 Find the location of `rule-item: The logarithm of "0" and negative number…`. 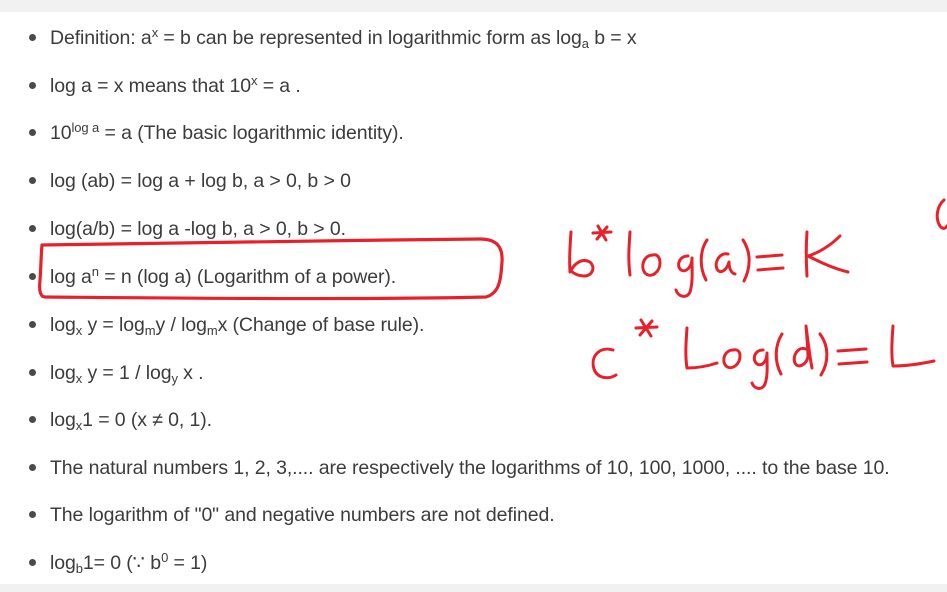

rule-item: The logarithm of "0" and negative number… is located at coordinates (473, 515).